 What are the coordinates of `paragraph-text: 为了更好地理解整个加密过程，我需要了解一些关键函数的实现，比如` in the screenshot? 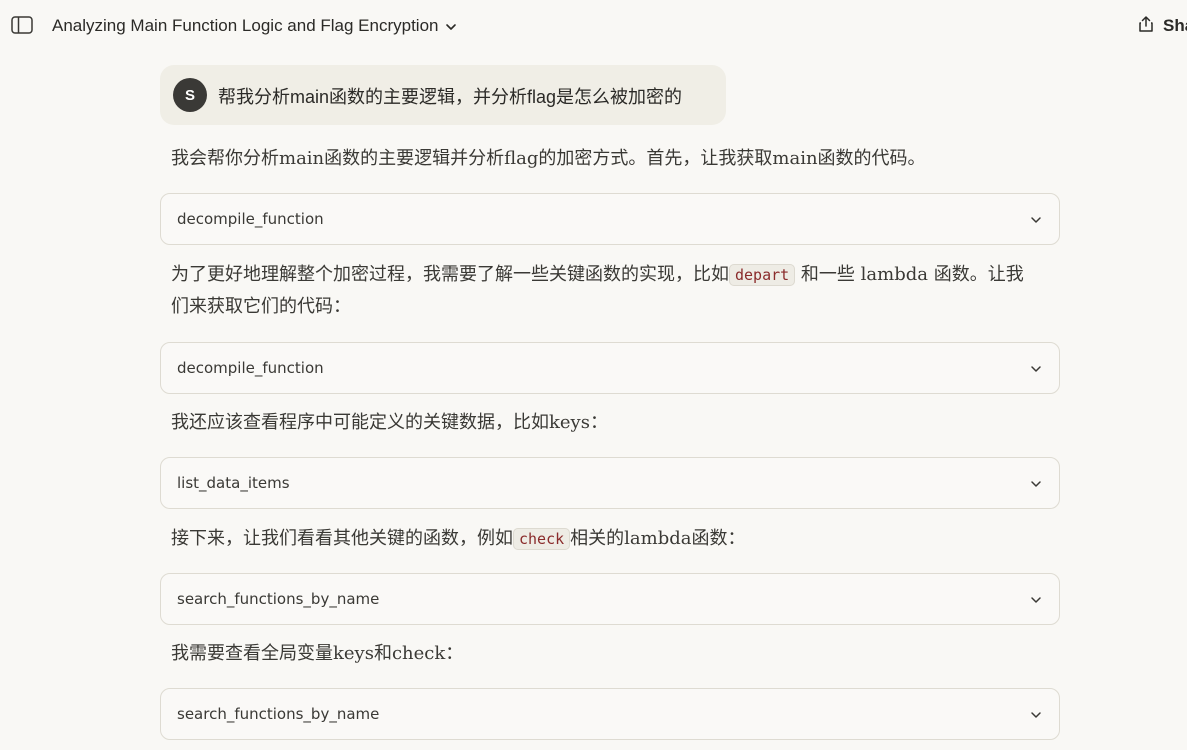 It's located at (450, 274).